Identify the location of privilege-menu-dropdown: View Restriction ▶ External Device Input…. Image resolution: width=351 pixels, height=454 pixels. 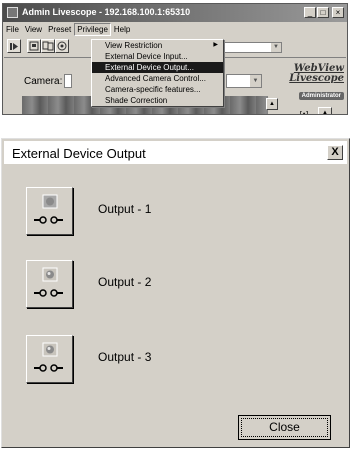
(157, 73).